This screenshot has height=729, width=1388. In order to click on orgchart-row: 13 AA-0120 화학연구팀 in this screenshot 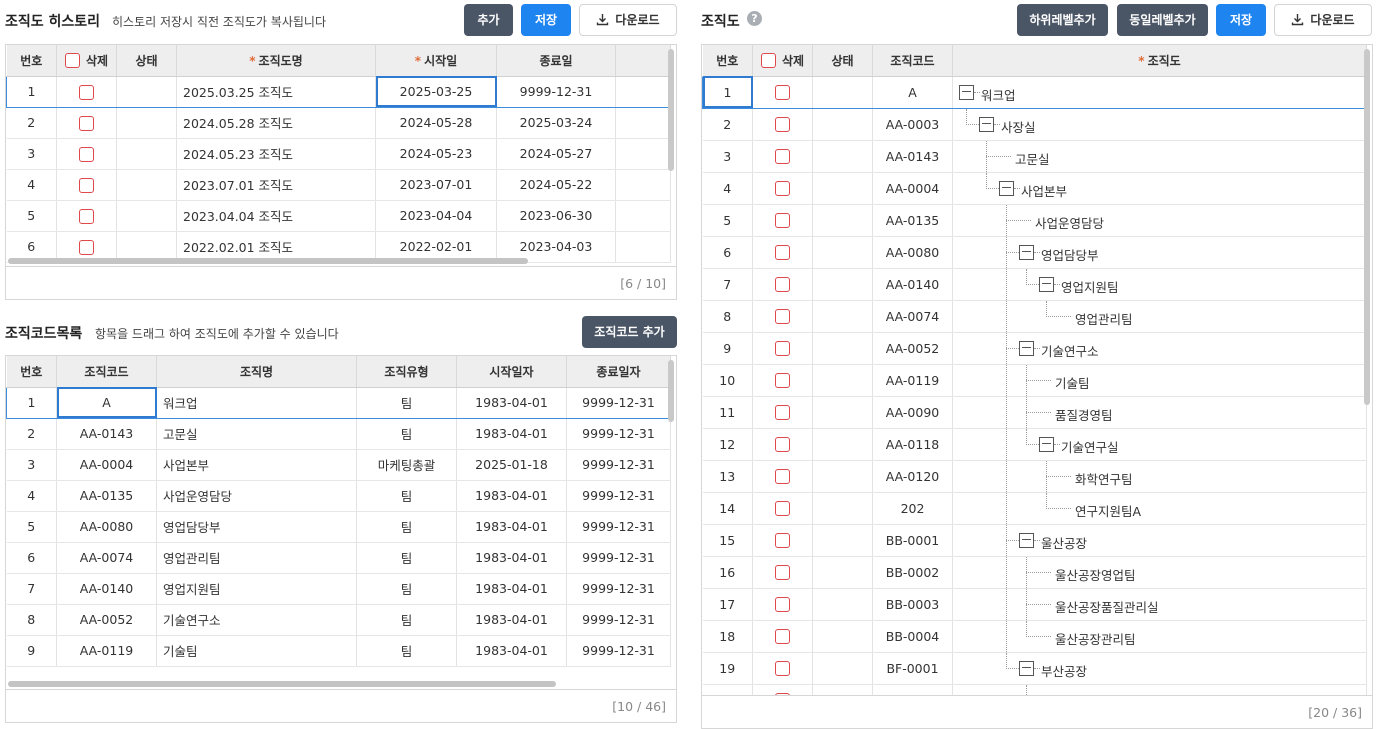, I will do `click(1034, 476)`.